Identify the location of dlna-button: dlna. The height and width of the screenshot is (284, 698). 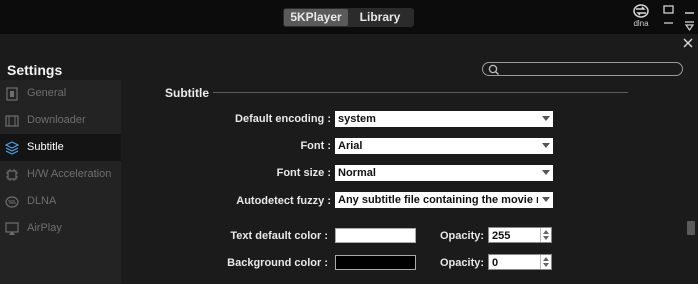
(641, 18).